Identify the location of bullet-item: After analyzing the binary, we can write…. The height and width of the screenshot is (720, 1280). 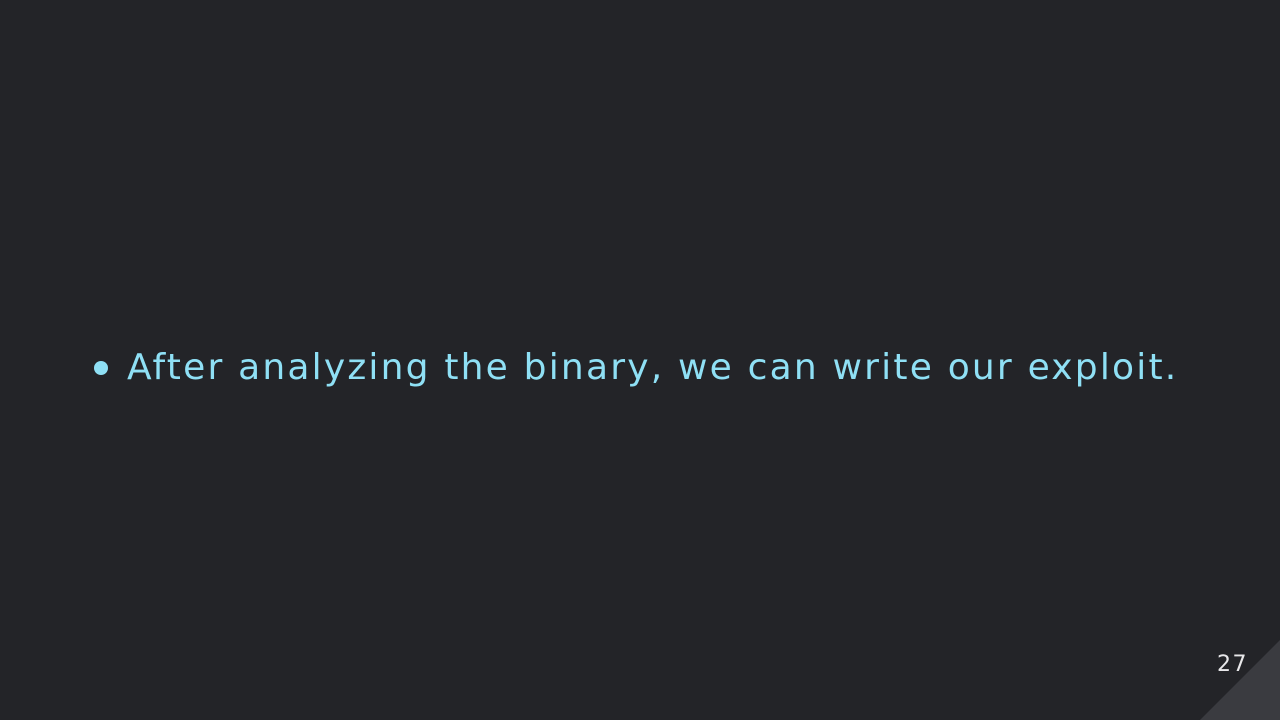
(634, 368).